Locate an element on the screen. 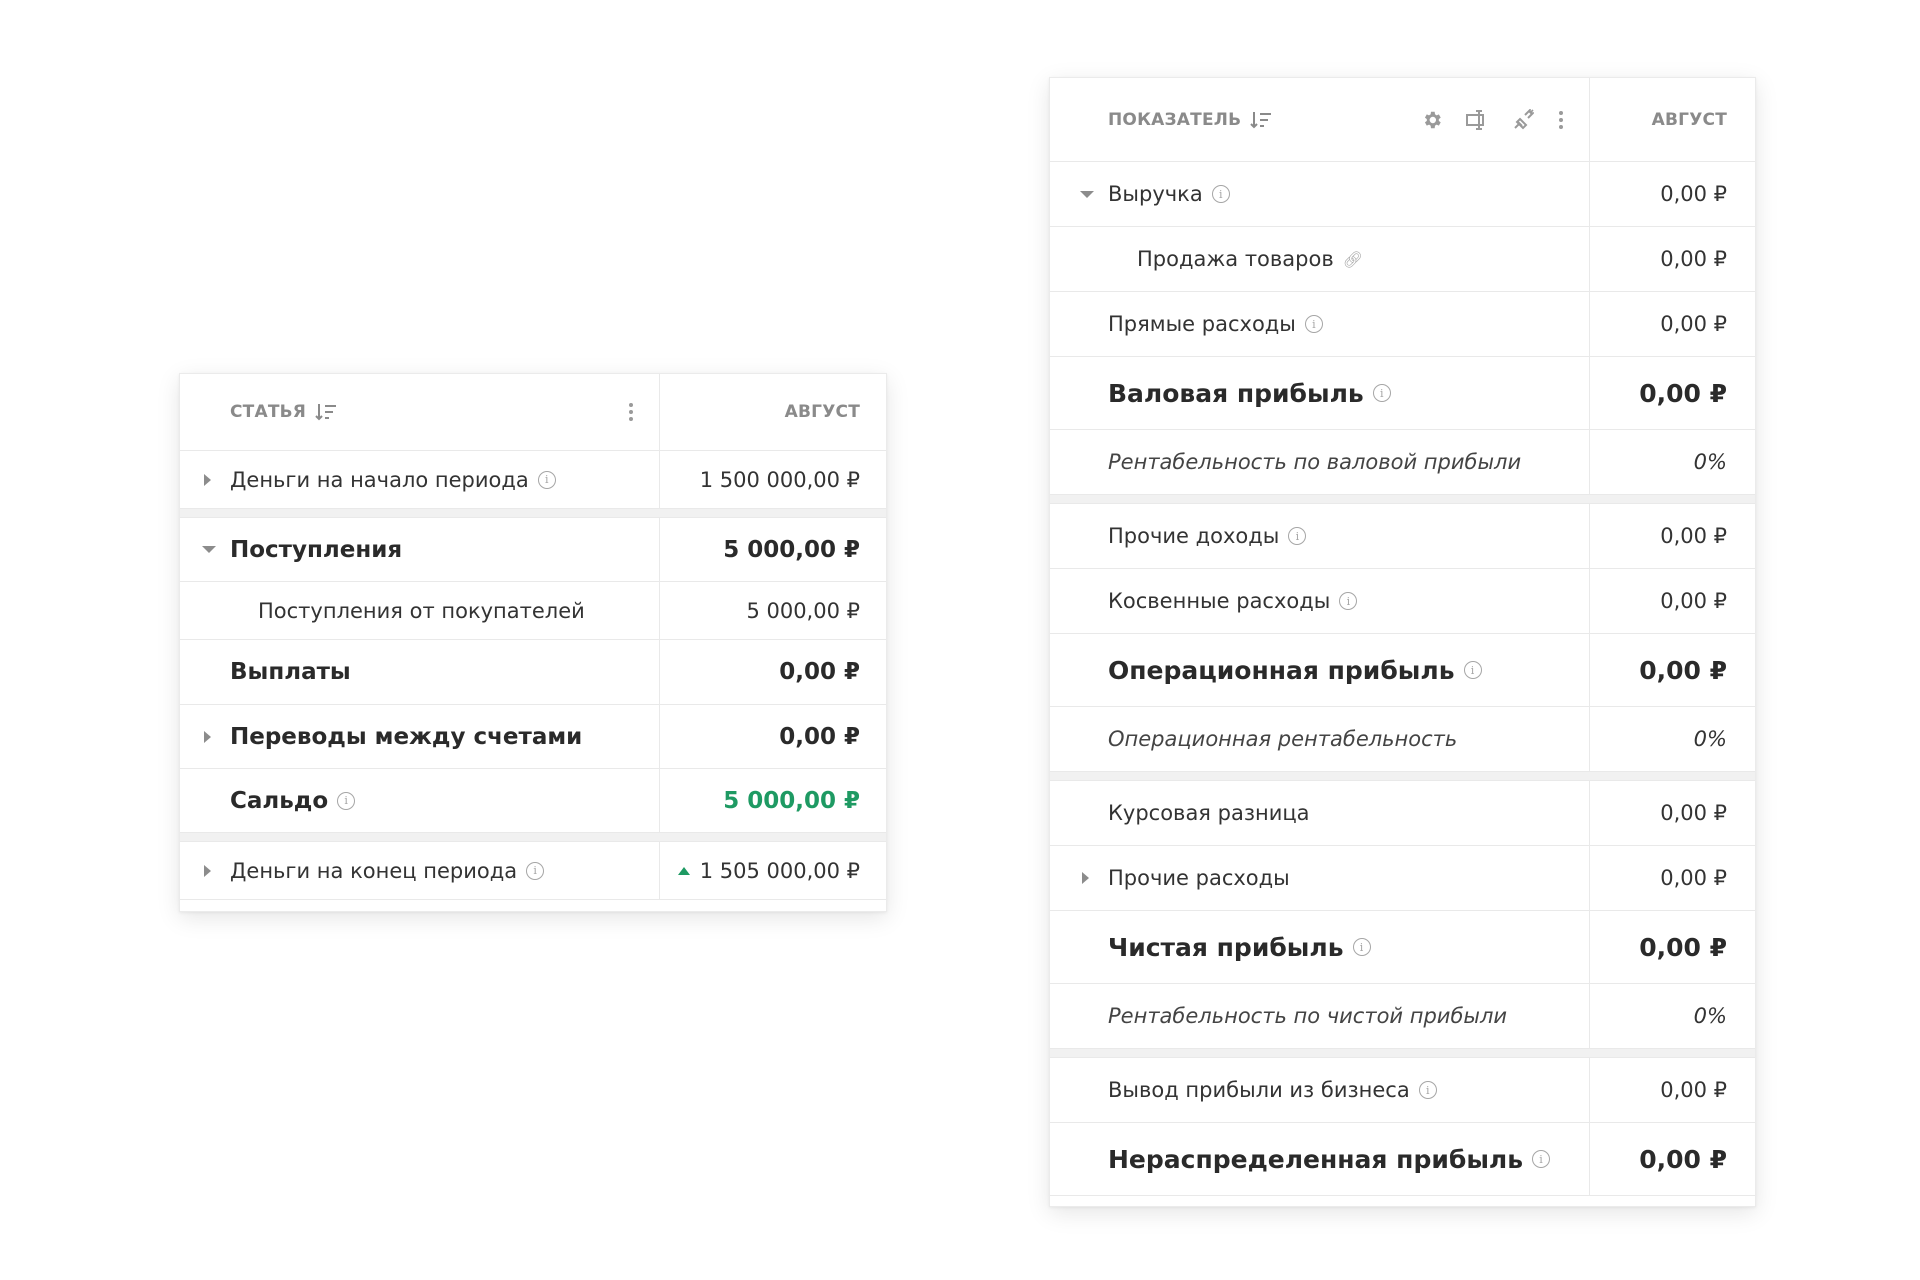  row-label: Выплаты is located at coordinates (290, 672).